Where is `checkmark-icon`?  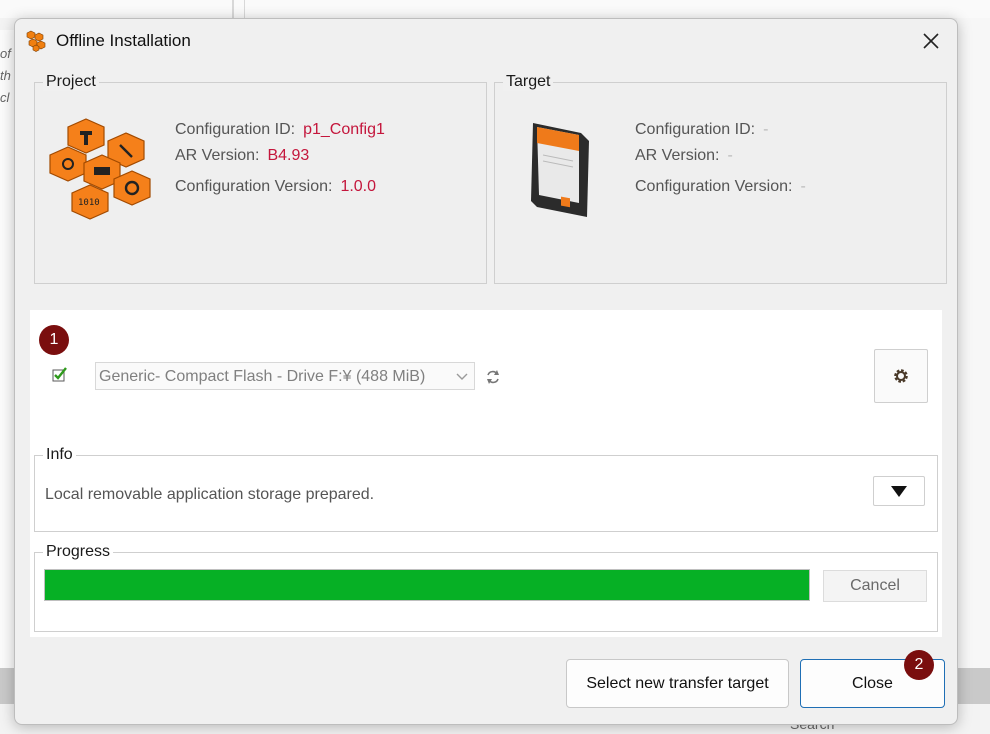 checkmark-icon is located at coordinates (59, 374).